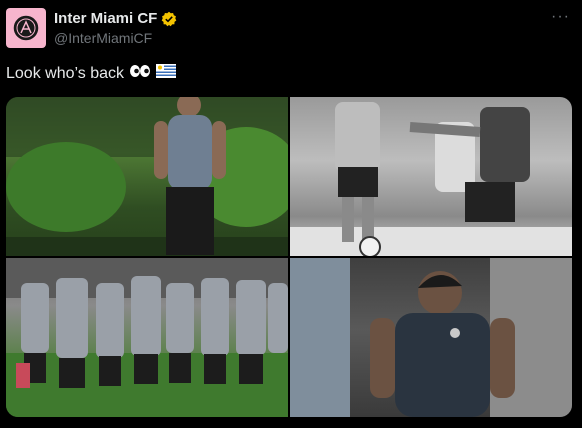 Image resolution: width=582 pixels, height=428 pixels. Describe the element at coordinates (291, 29) in the screenshot. I see `tweet-header: Inter Miami CF @InterMiamiCF ···` at that location.